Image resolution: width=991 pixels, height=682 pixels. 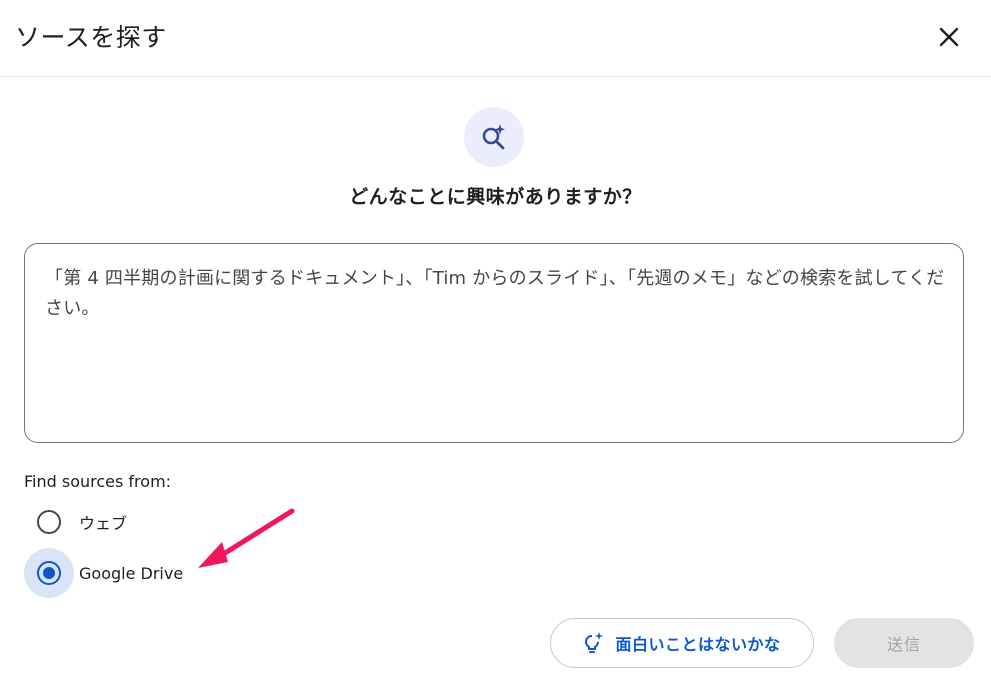 What do you see at coordinates (75, 522) in the screenshot?
I see `source-option-web: ウェブ` at bounding box center [75, 522].